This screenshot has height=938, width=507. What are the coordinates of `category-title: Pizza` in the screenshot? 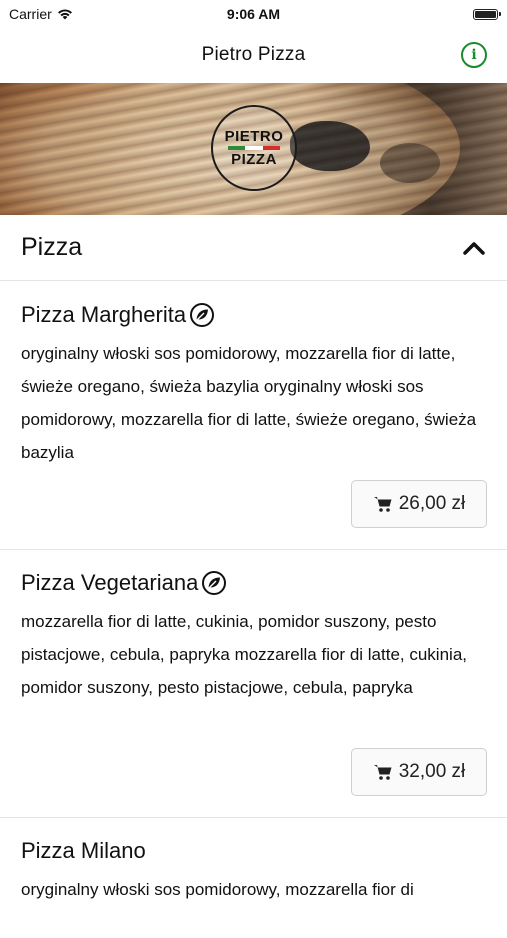 It's located at (52, 247).